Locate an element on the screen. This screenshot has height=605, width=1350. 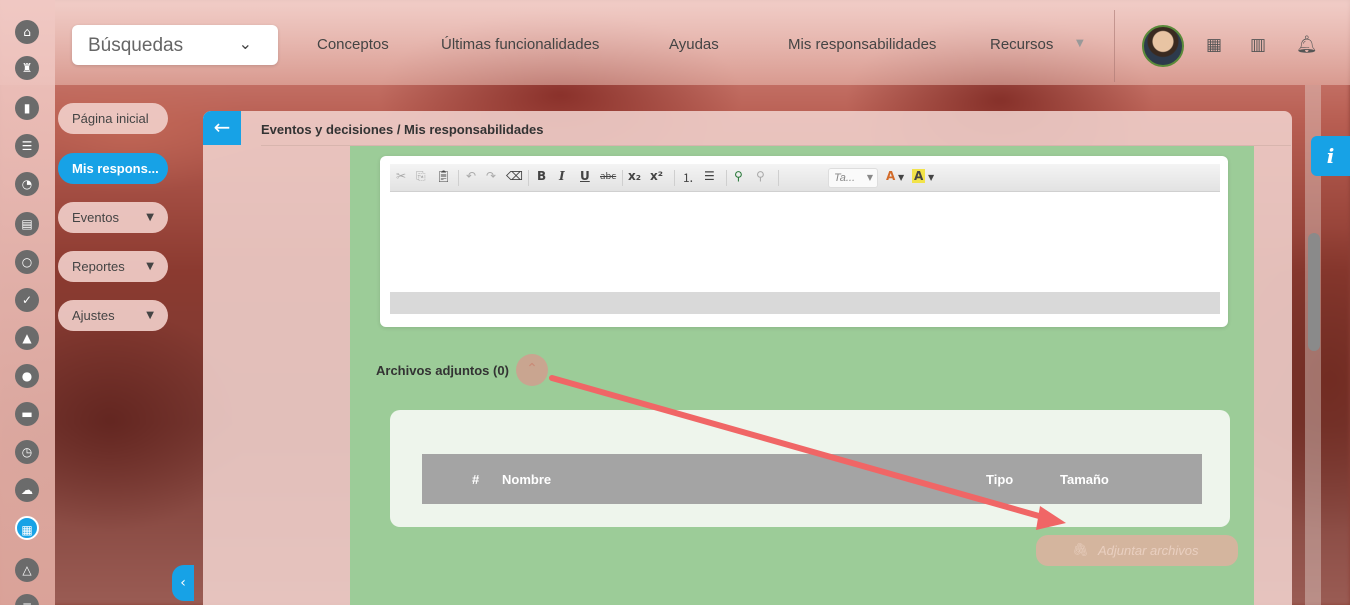
nav-divider is located at coordinates (1114, 46).